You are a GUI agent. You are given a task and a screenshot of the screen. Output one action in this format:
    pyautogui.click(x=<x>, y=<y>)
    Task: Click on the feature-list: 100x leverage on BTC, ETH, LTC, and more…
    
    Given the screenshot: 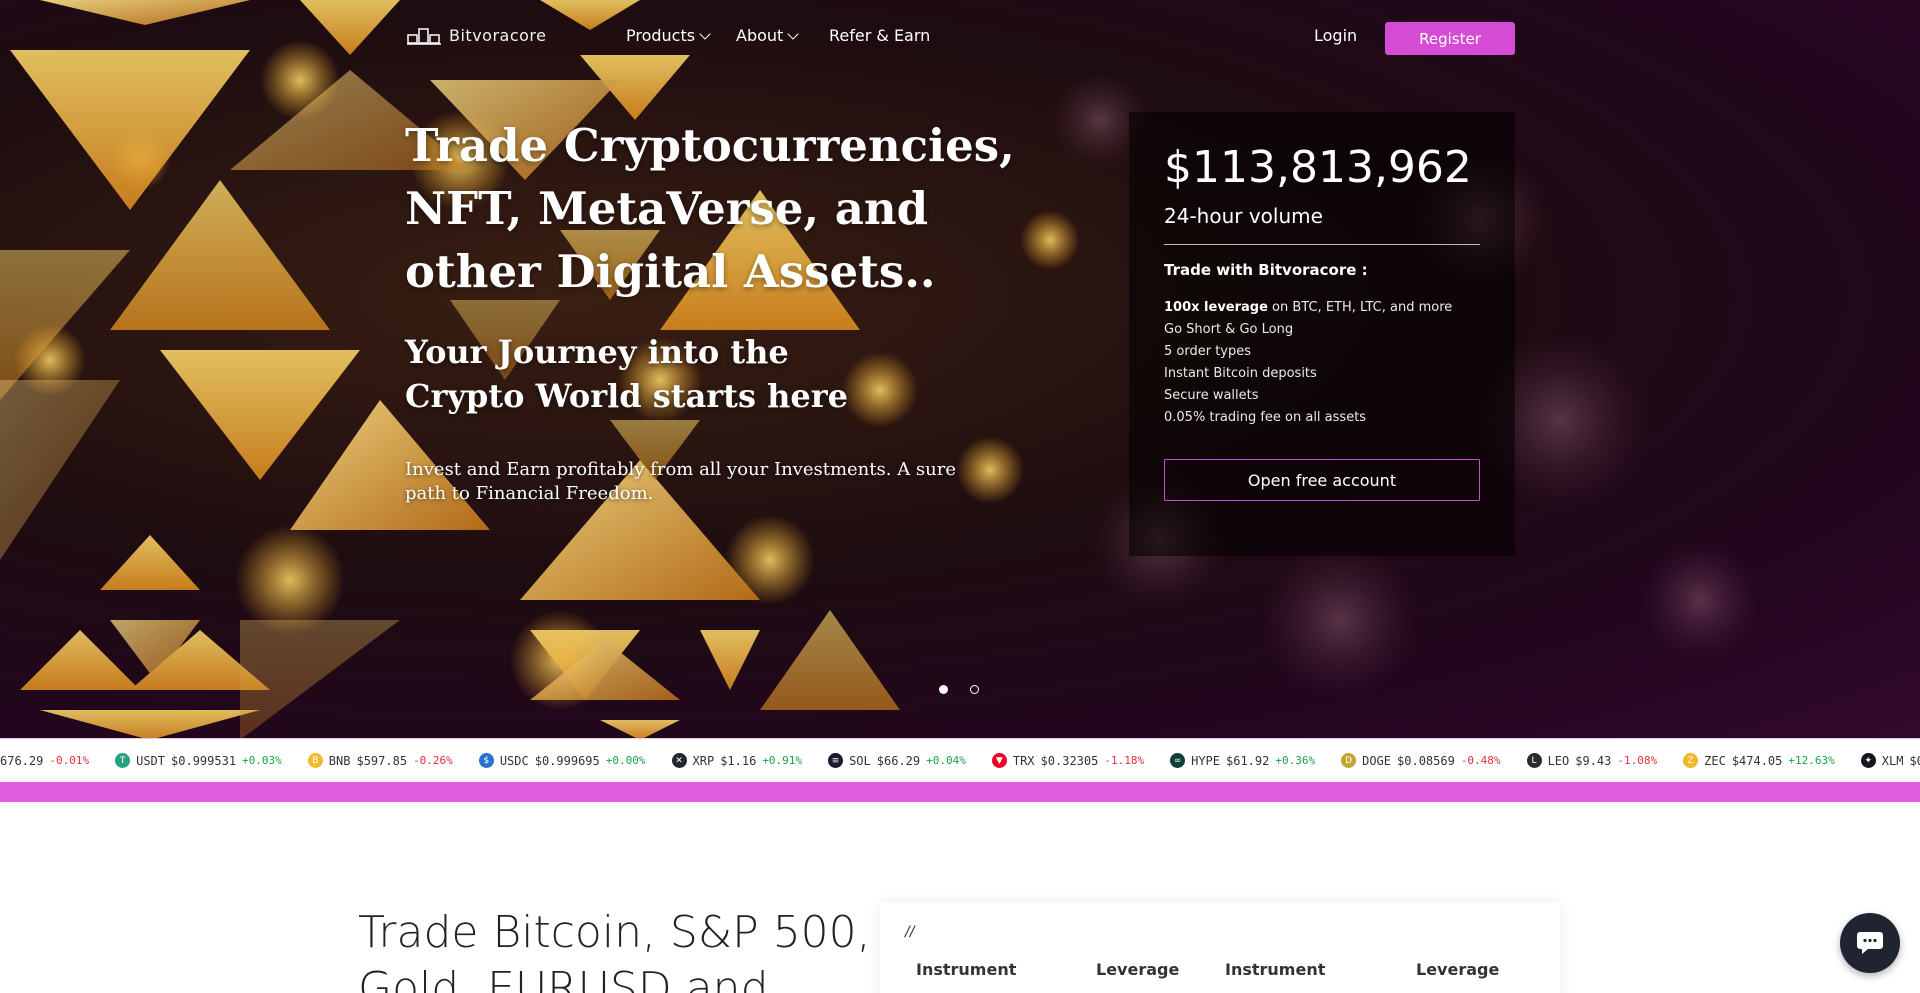 What is the action you would take?
    pyautogui.click(x=1308, y=363)
    